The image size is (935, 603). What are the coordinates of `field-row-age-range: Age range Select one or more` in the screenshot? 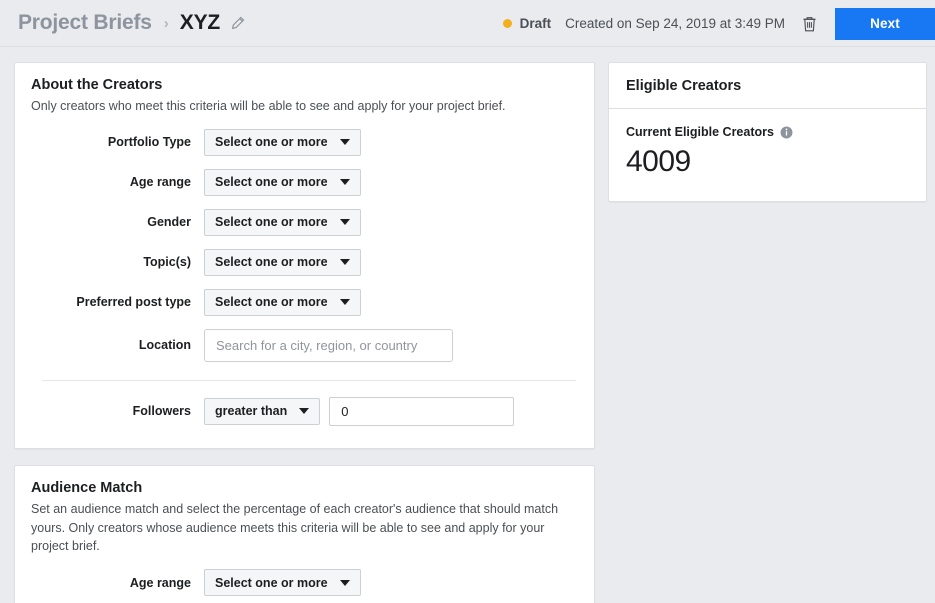 It's located at (304, 182).